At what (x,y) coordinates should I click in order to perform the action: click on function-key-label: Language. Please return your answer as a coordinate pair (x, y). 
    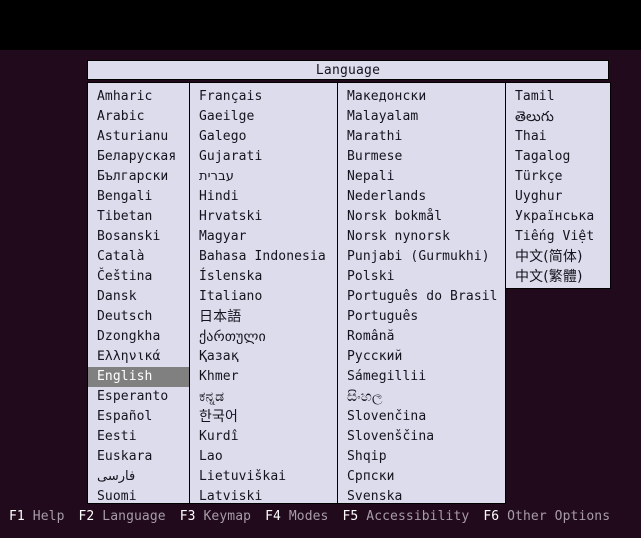
    Looking at the image, I should click on (130, 516).